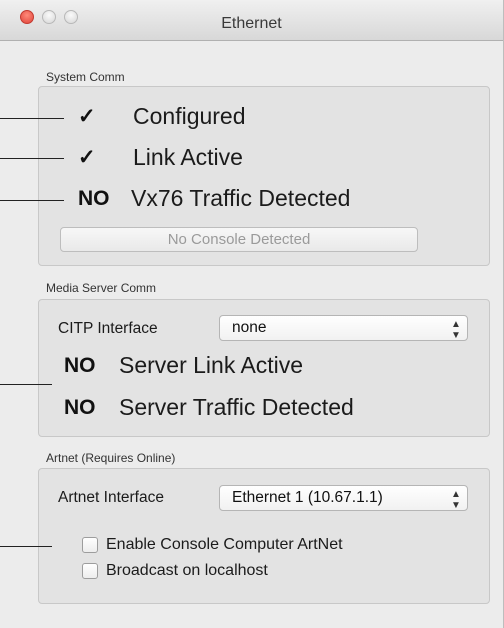 Image resolution: width=504 pixels, height=628 pixels. What do you see at coordinates (90, 571) in the screenshot?
I see `broadcast-localhost-checkbox` at bounding box center [90, 571].